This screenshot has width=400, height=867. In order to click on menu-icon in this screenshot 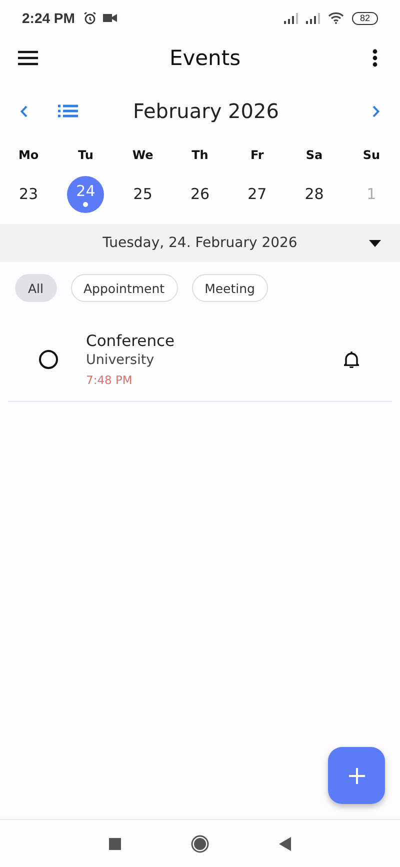, I will do `click(28, 58)`.